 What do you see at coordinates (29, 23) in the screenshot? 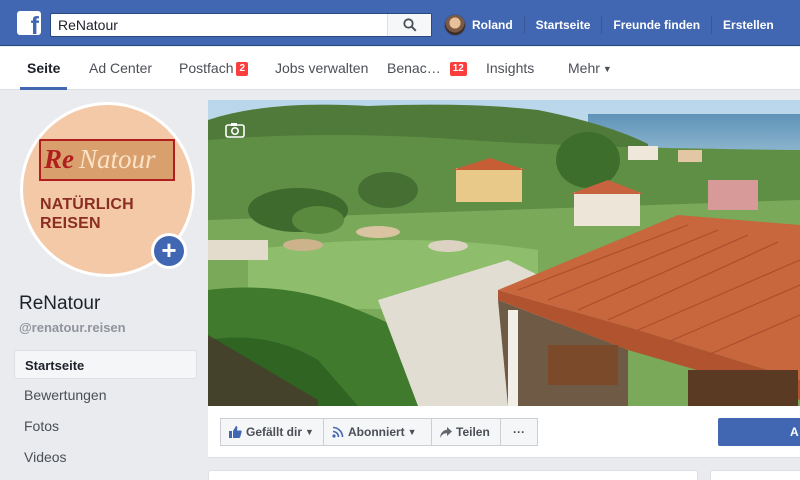
I see `facebook-logo-icon: f` at bounding box center [29, 23].